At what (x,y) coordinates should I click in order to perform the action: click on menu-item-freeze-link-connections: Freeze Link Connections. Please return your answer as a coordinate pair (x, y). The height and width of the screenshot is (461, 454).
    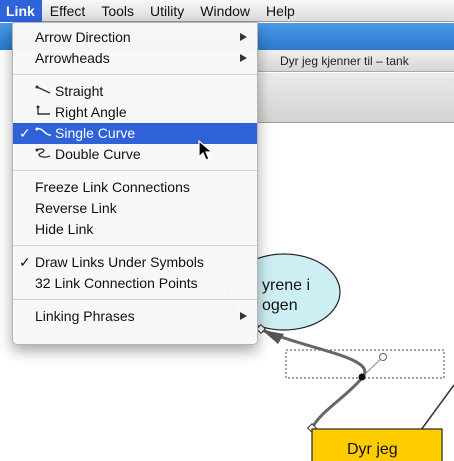
    Looking at the image, I should click on (135, 187).